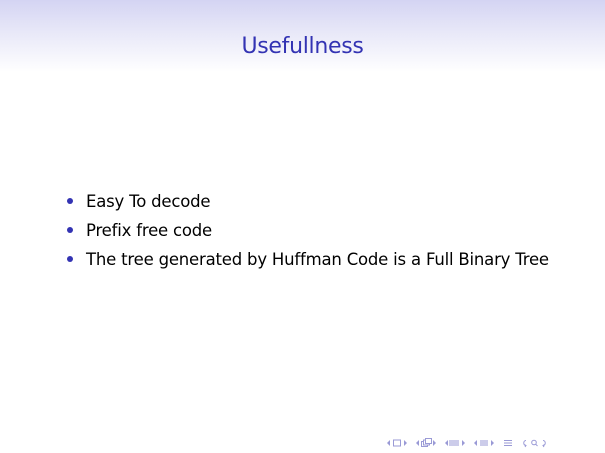 This screenshot has height=453, width=605. I want to click on navigation-bar, so click(471, 443).